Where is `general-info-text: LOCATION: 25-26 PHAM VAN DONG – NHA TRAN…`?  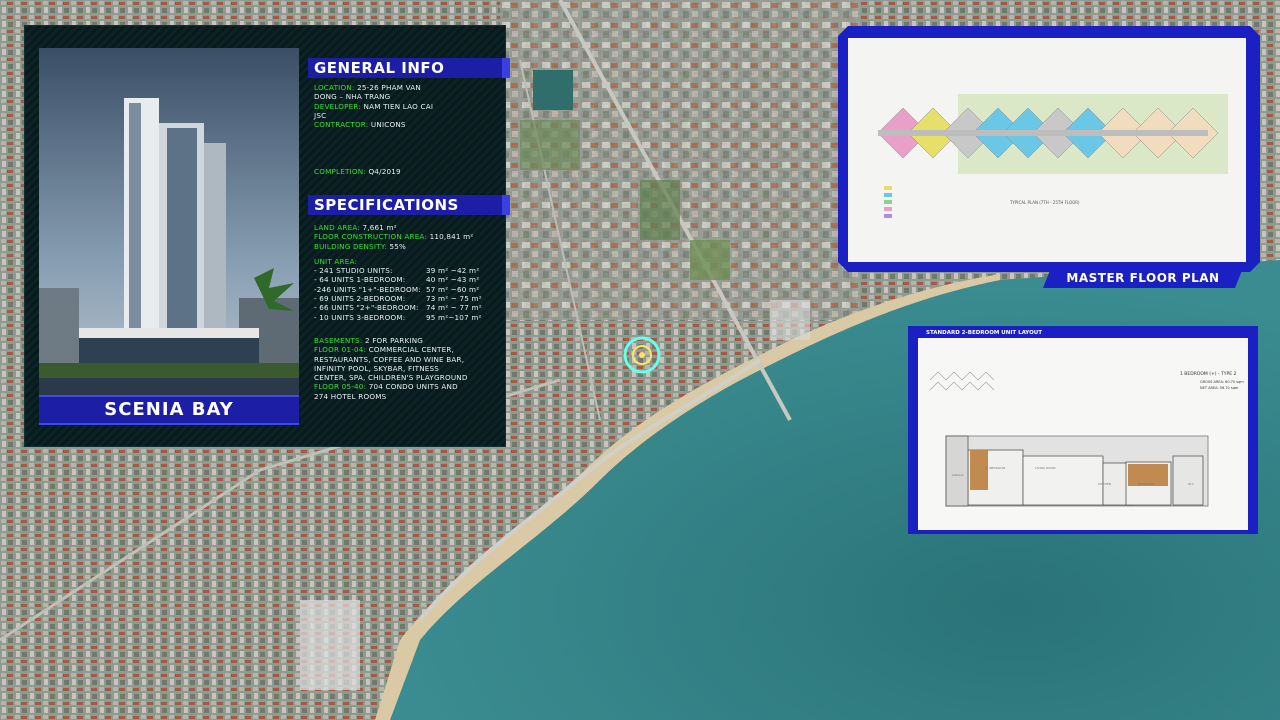
general-info-text: LOCATION: 25-26 PHAM VAN DONG – NHA TRAN… is located at coordinates (374, 106).